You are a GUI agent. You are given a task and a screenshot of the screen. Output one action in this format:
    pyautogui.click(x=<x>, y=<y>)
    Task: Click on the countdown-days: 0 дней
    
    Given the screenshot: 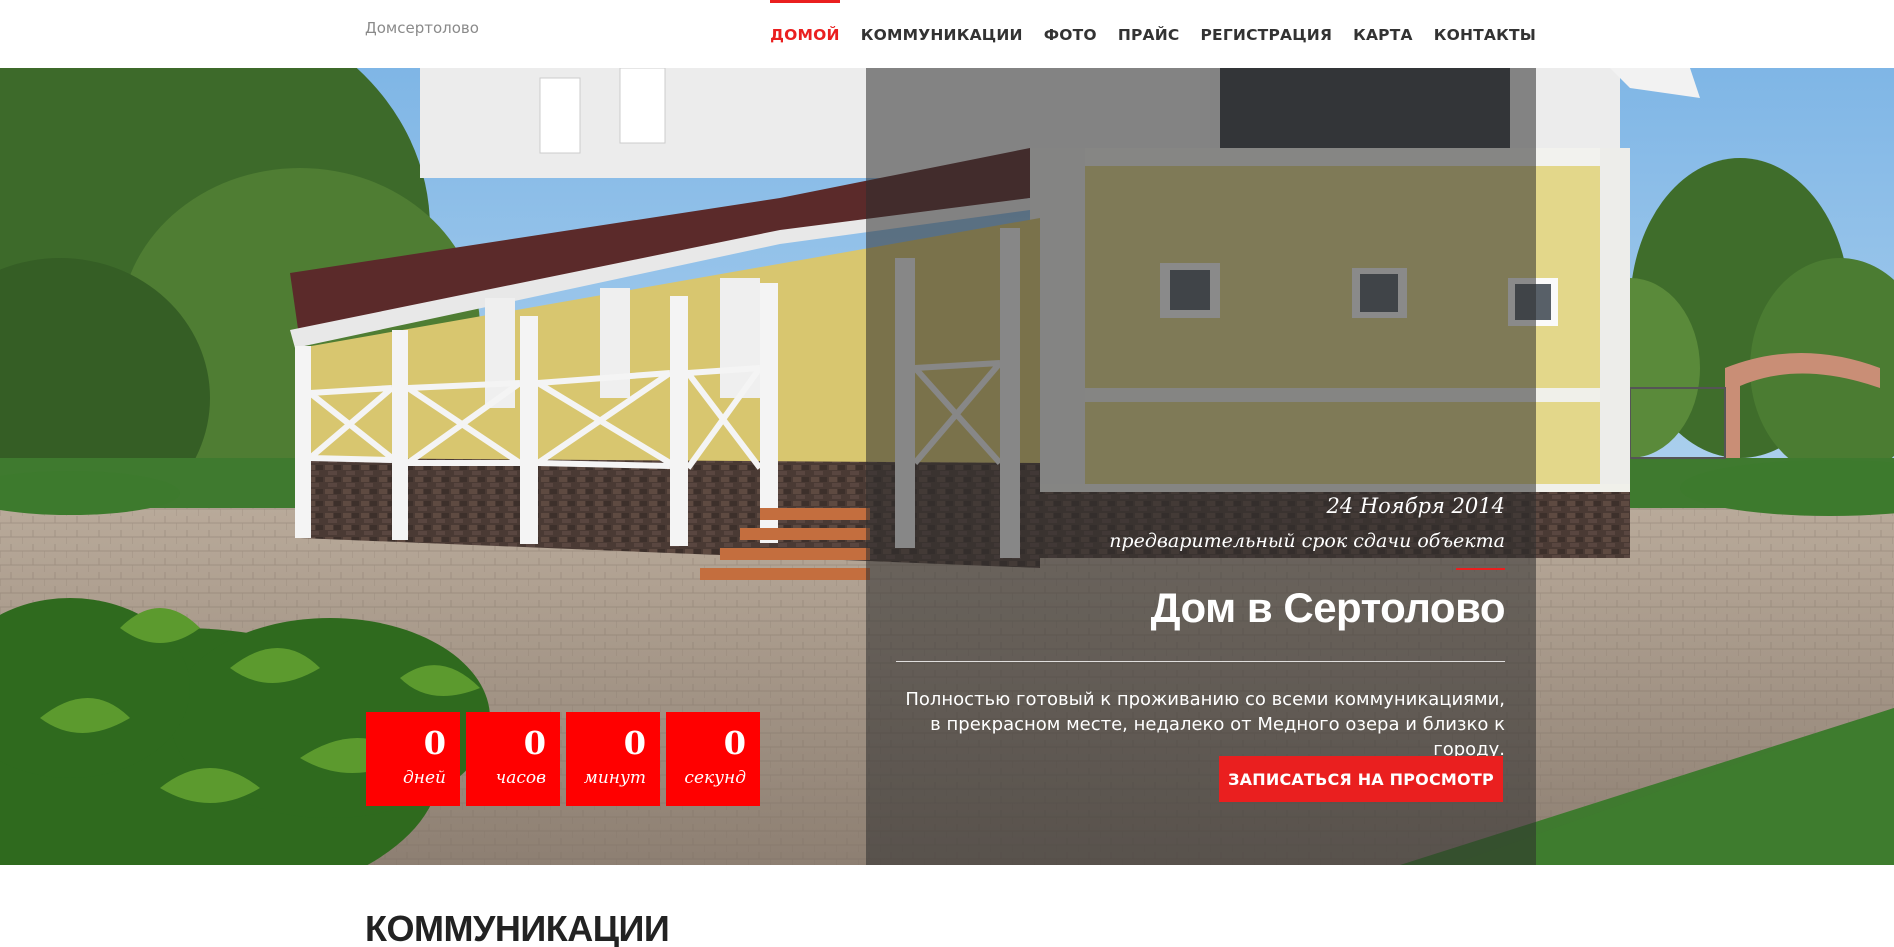 What is the action you would take?
    pyautogui.click(x=413, y=759)
    